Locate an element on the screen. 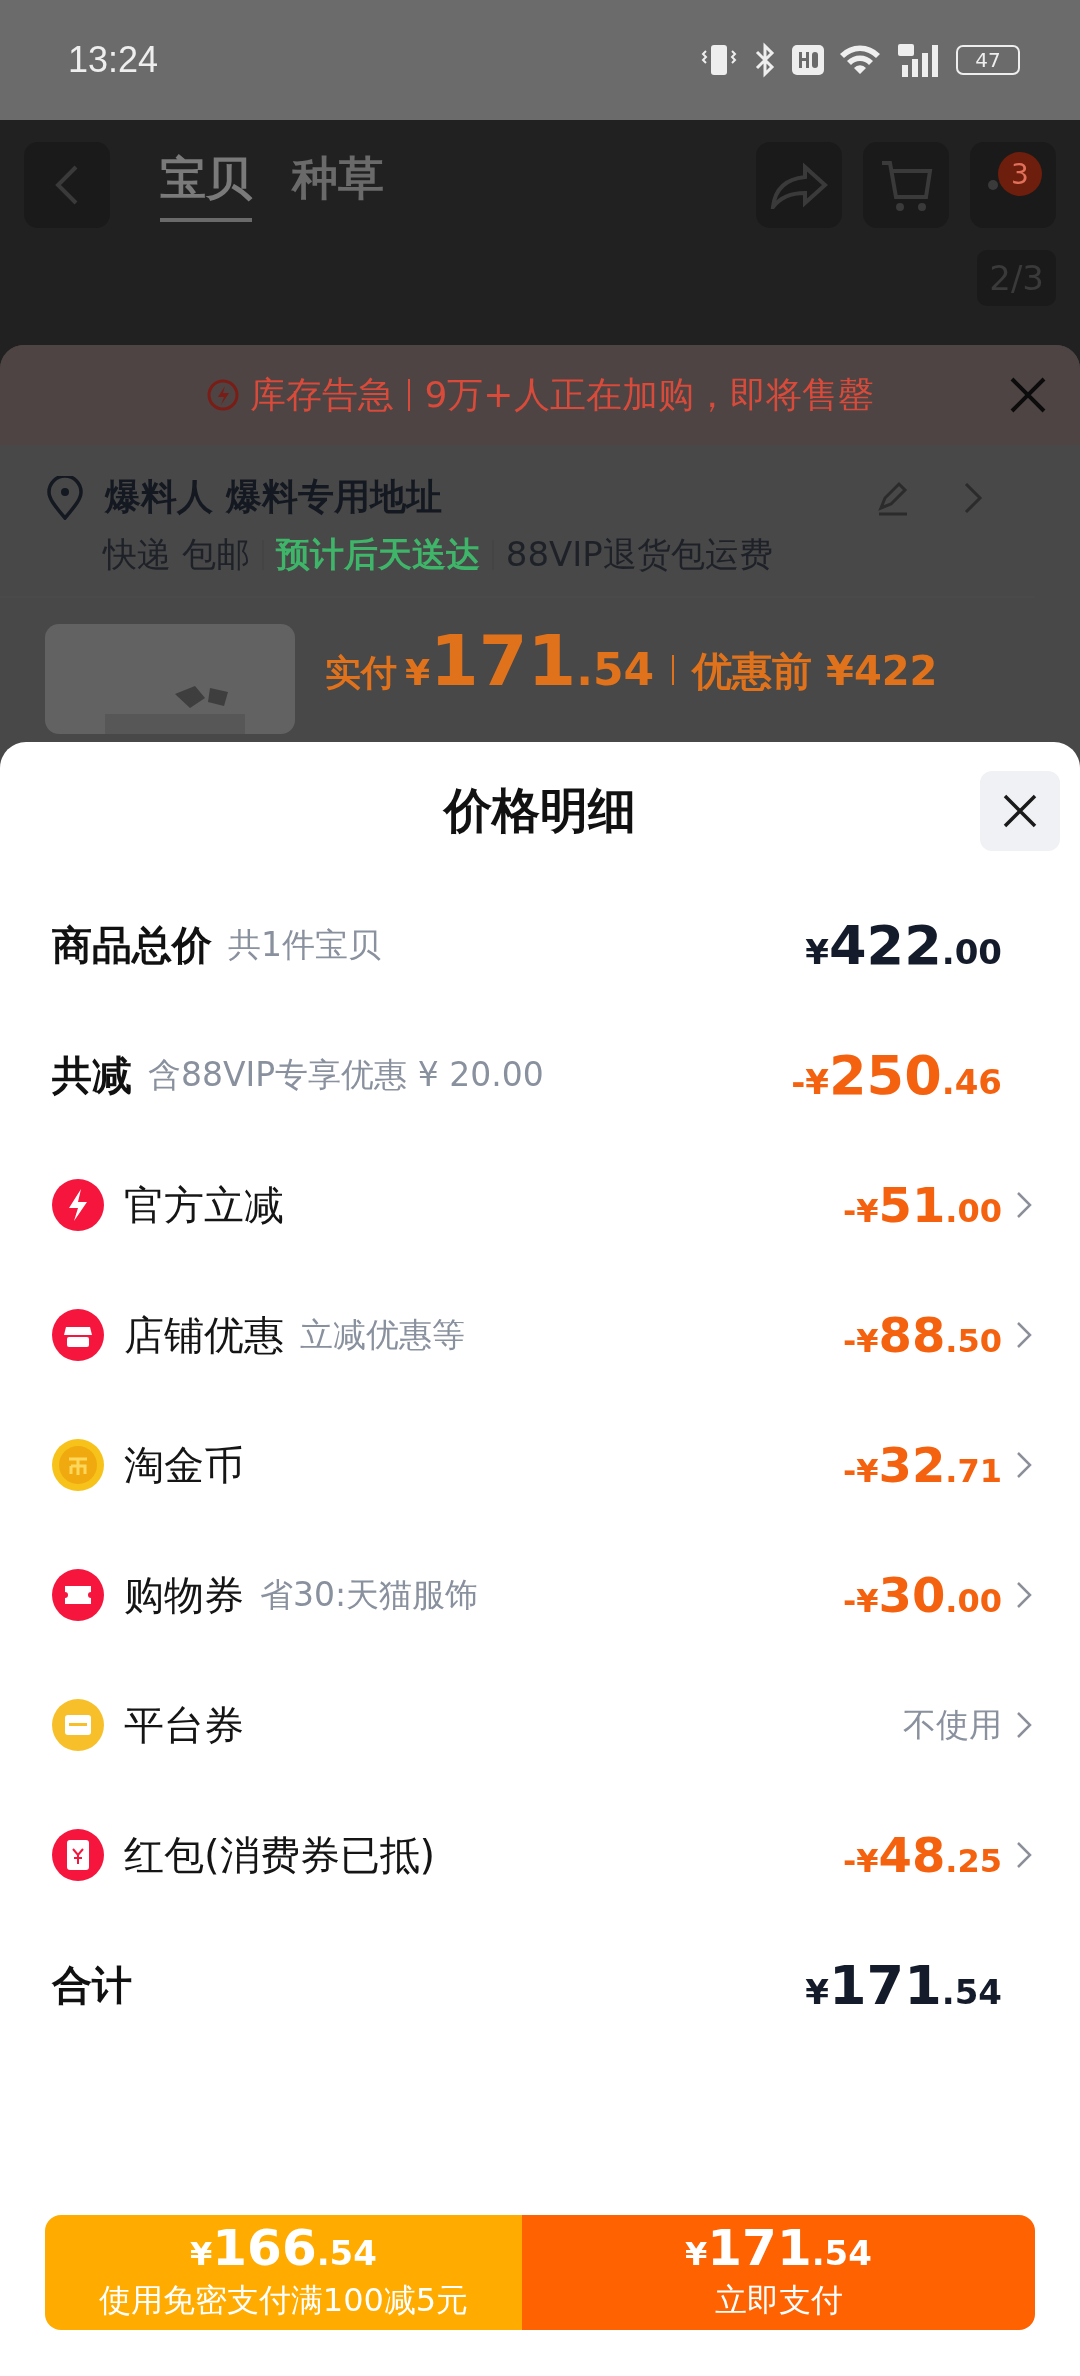 The height and width of the screenshot is (2376, 1080). summary-note: 共1件宝贝 is located at coordinates (304, 944).